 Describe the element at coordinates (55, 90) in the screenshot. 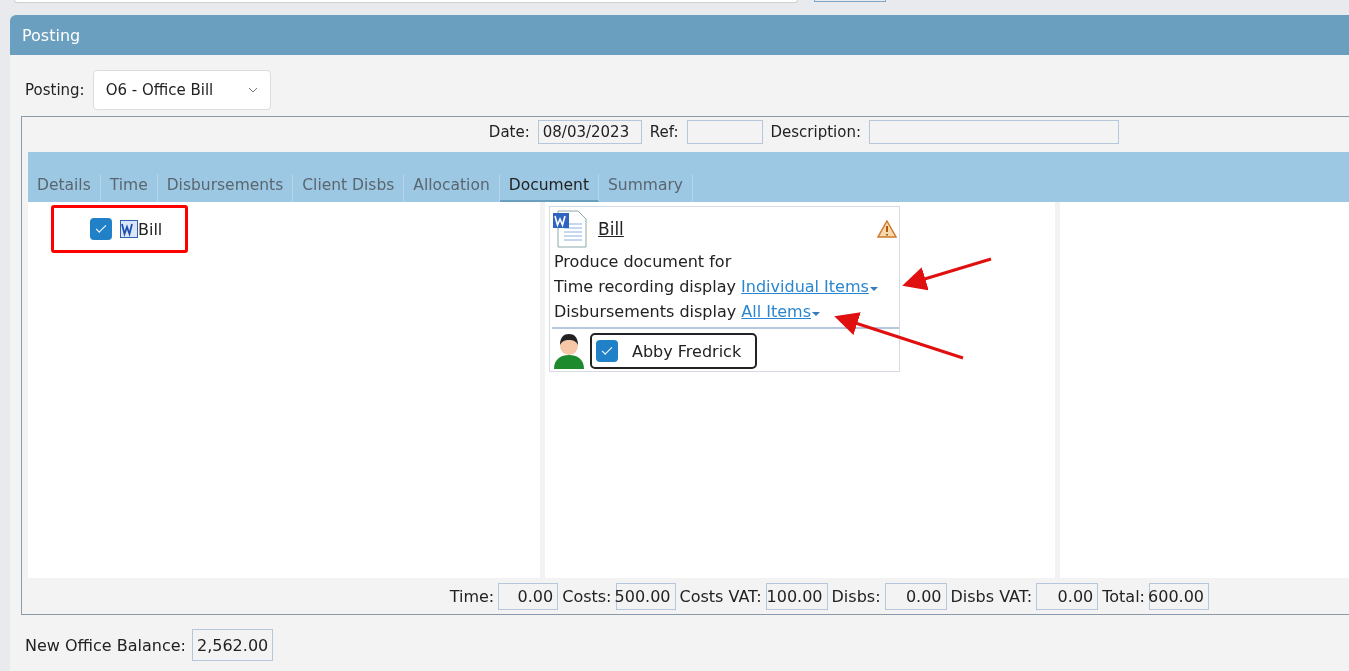

I see `posting-label: Posting:` at that location.